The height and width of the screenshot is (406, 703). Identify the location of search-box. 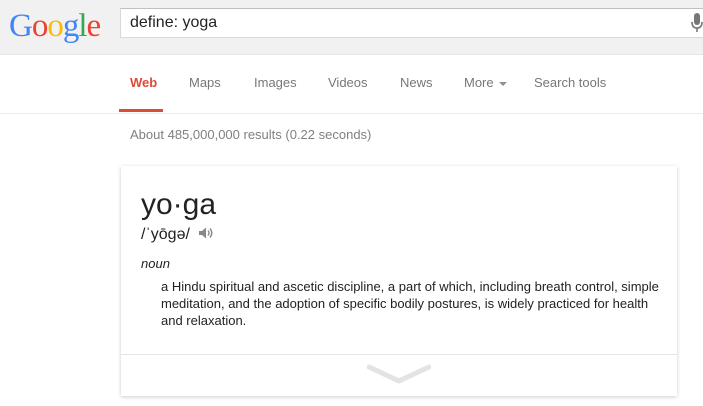
(411, 23).